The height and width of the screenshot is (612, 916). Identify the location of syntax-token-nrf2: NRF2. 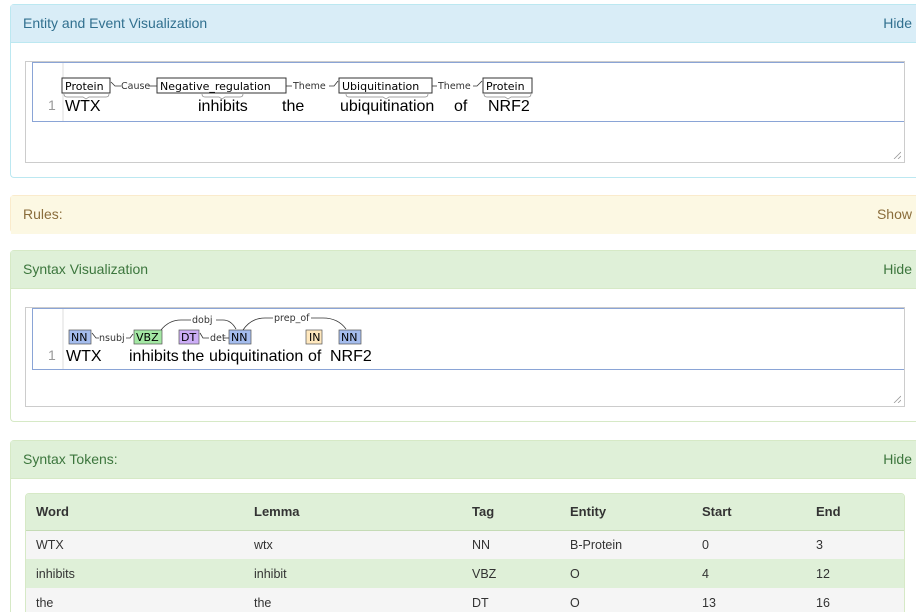
(351, 356).